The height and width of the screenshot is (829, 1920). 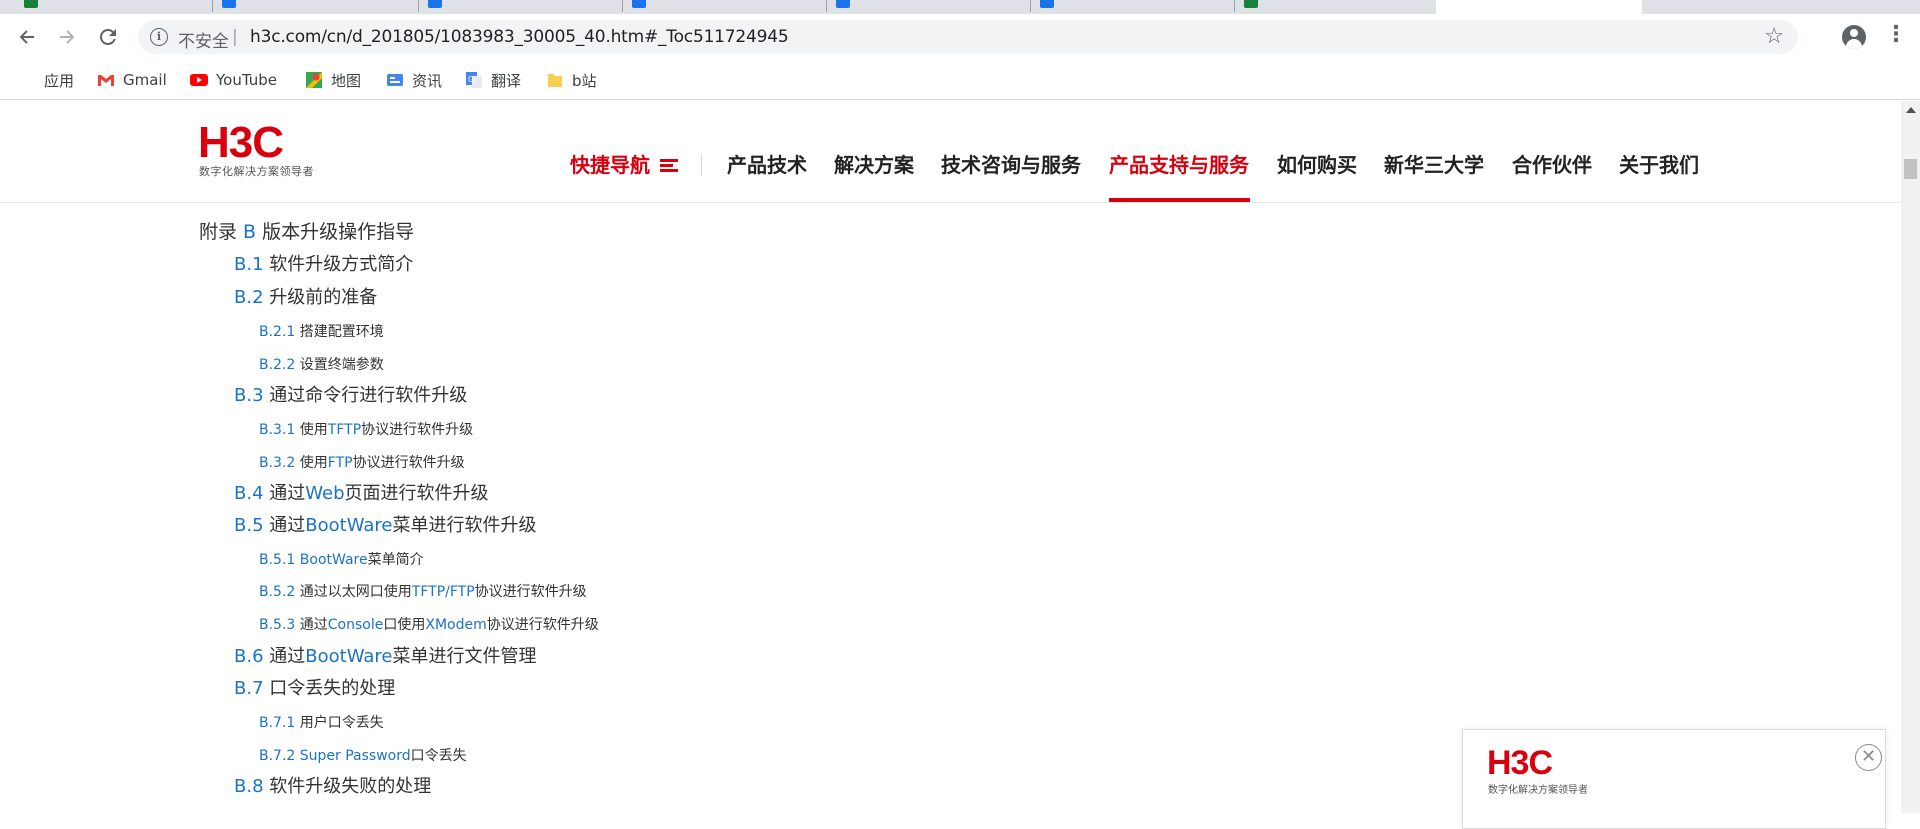 I want to click on nav-item-university: 新华三大学, so click(x=1434, y=163).